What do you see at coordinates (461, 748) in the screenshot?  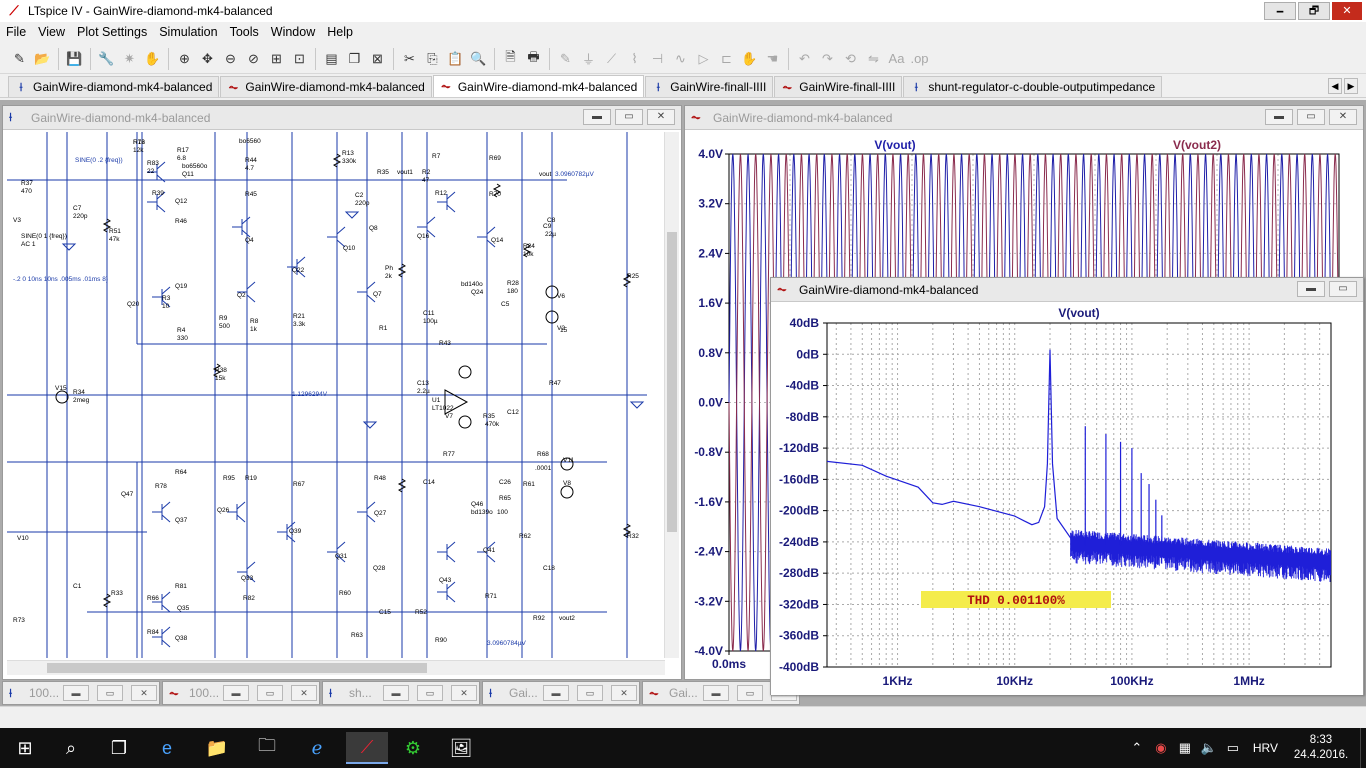 I see `image-viewer-icon: 🖼` at bounding box center [461, 748].